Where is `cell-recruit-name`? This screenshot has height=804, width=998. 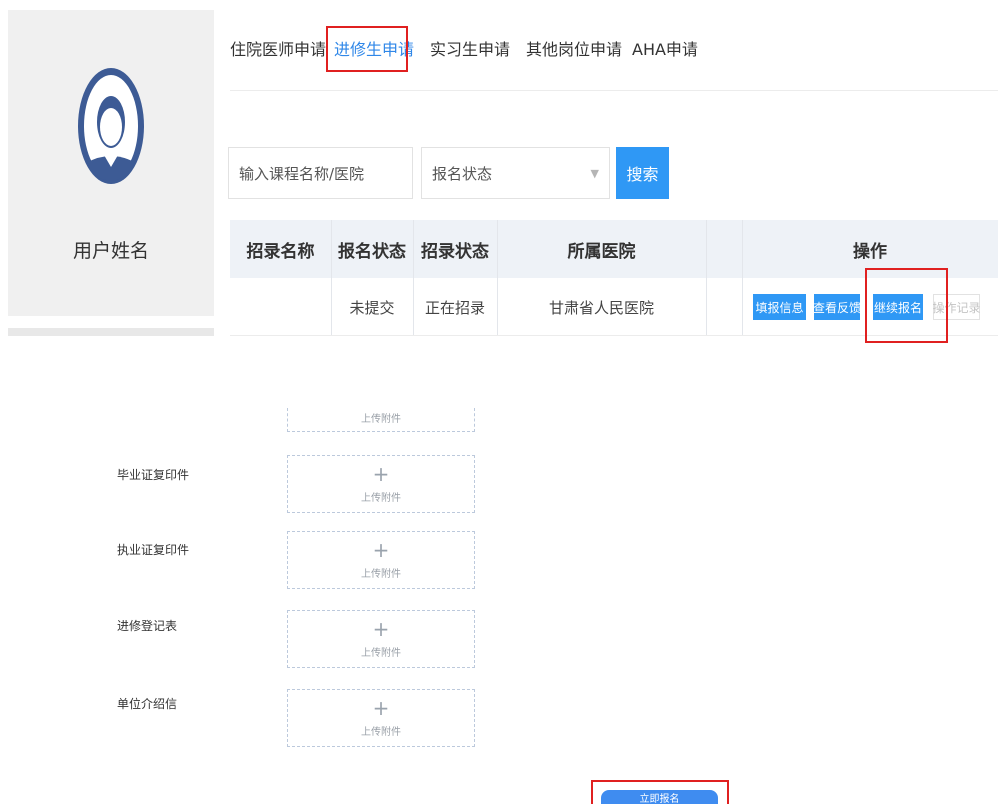 cell-recruit-name is located at coordinates (280, 307).